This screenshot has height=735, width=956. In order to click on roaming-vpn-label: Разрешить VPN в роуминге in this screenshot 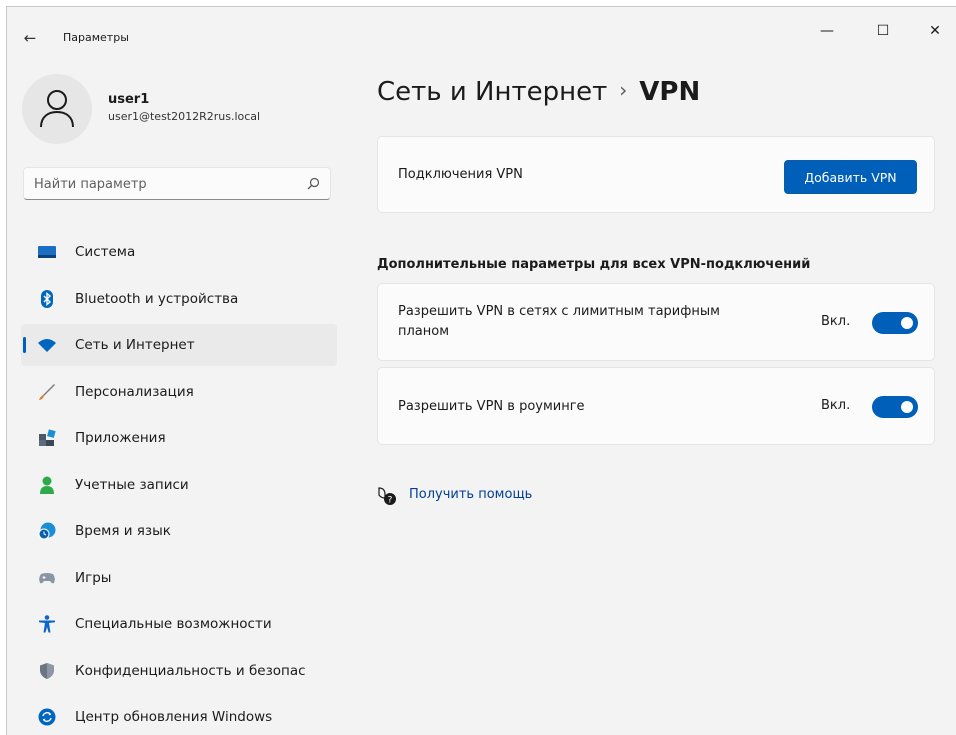, I will do `click(491, 406)`.